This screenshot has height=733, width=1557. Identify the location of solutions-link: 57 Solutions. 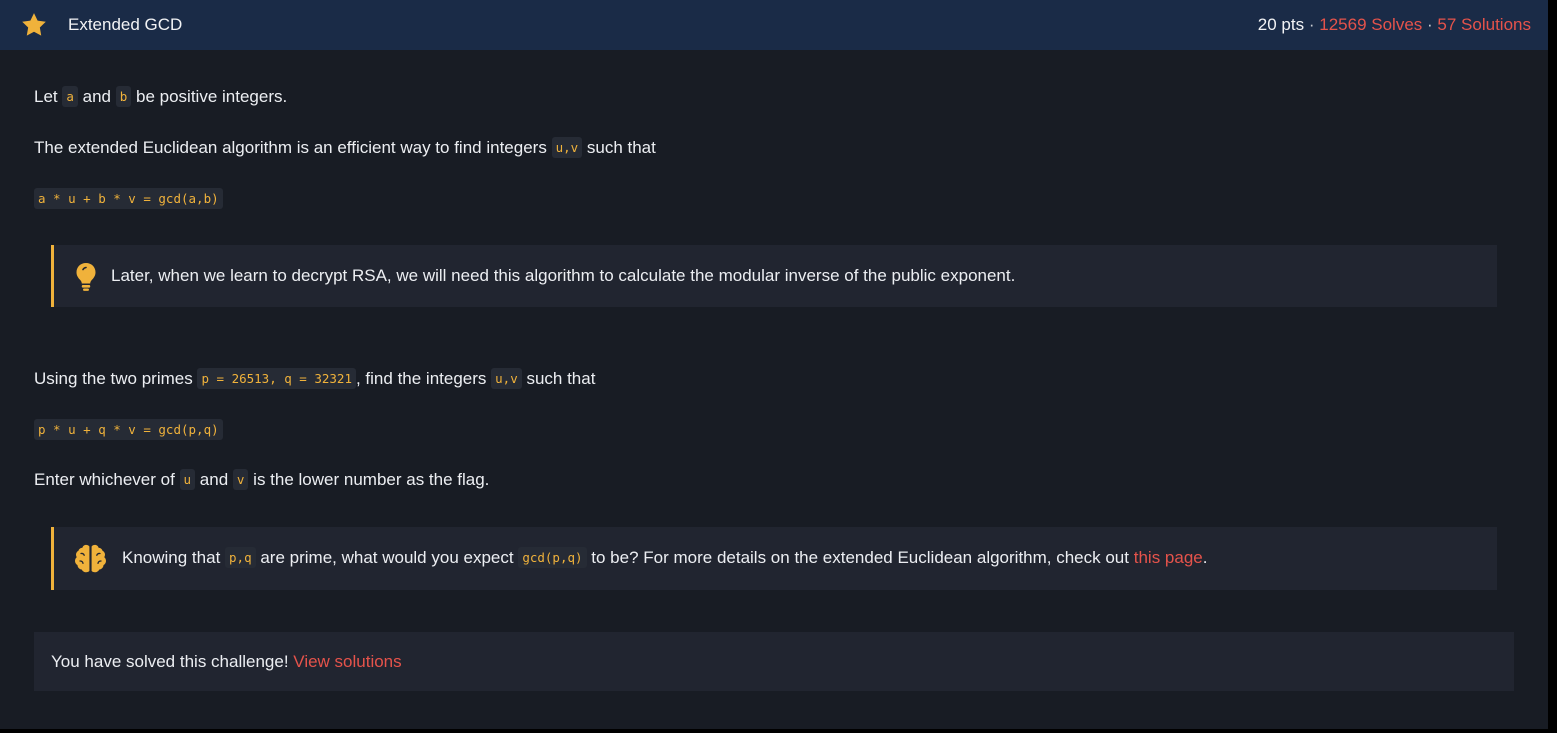
(1484, 24).